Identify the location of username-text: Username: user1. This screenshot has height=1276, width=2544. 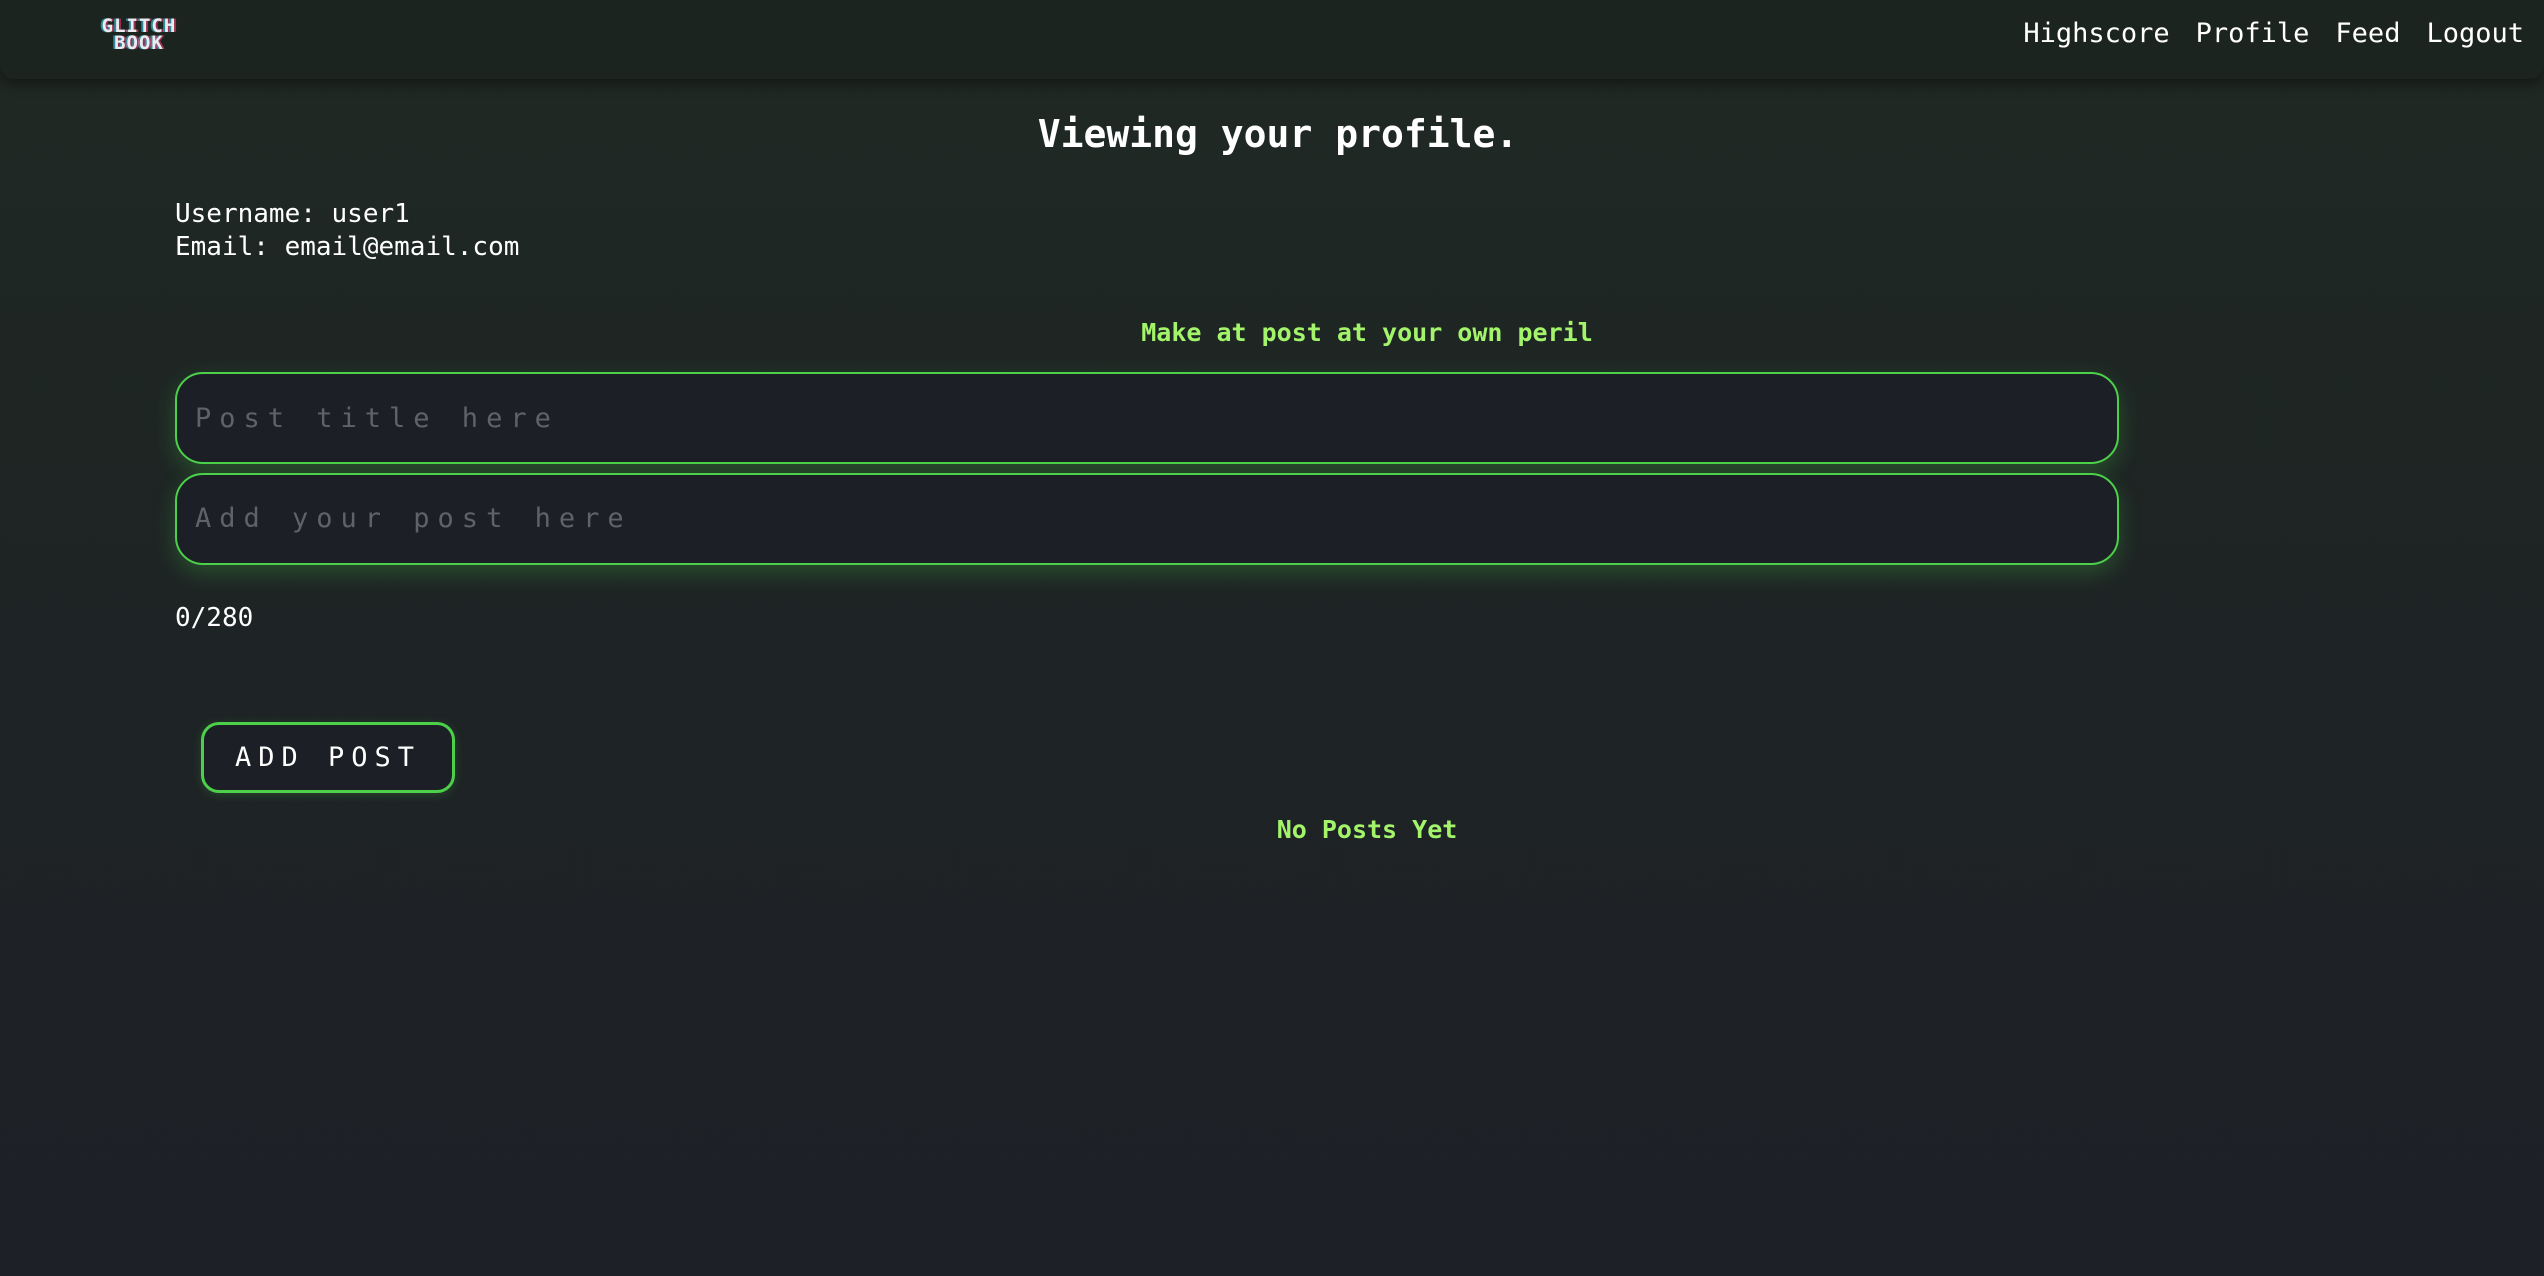
(292, 214).